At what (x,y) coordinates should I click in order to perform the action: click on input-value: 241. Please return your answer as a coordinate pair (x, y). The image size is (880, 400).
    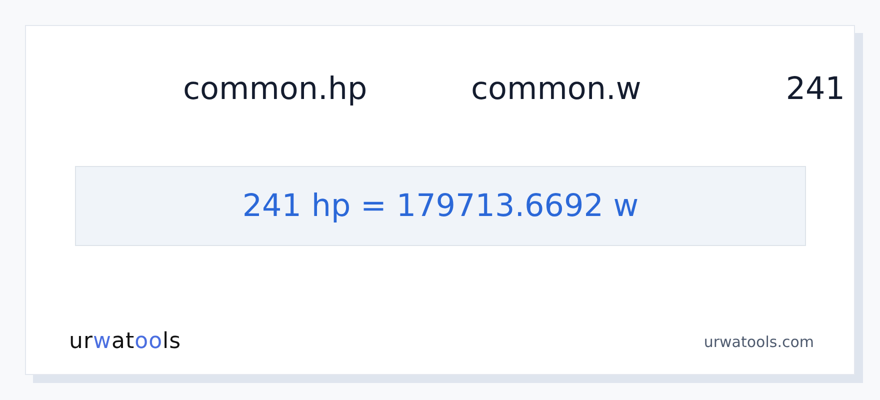
    Looking at the image, I should click on (816, 89).